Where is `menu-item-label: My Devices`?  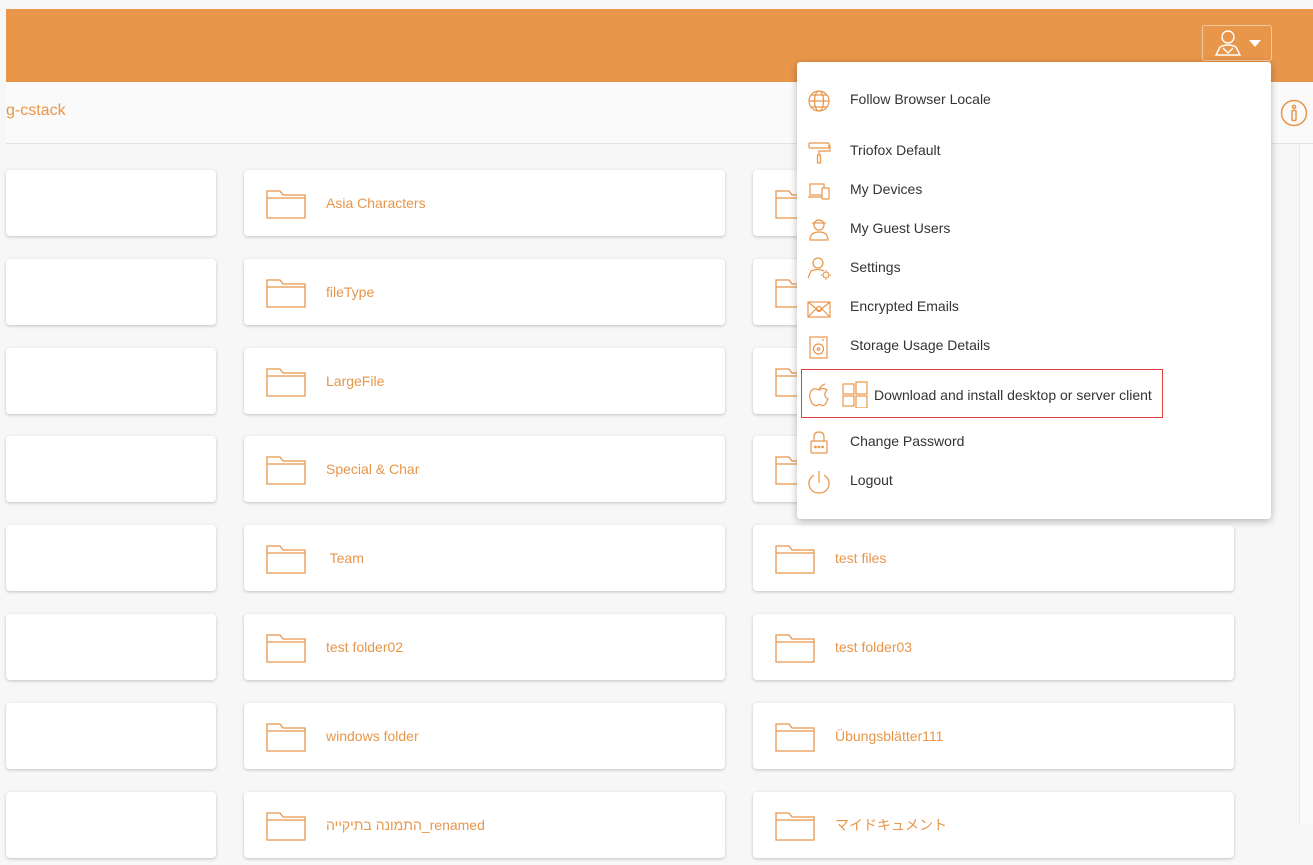
menu-item-label: My Devices is located at coordinates (886, 189).